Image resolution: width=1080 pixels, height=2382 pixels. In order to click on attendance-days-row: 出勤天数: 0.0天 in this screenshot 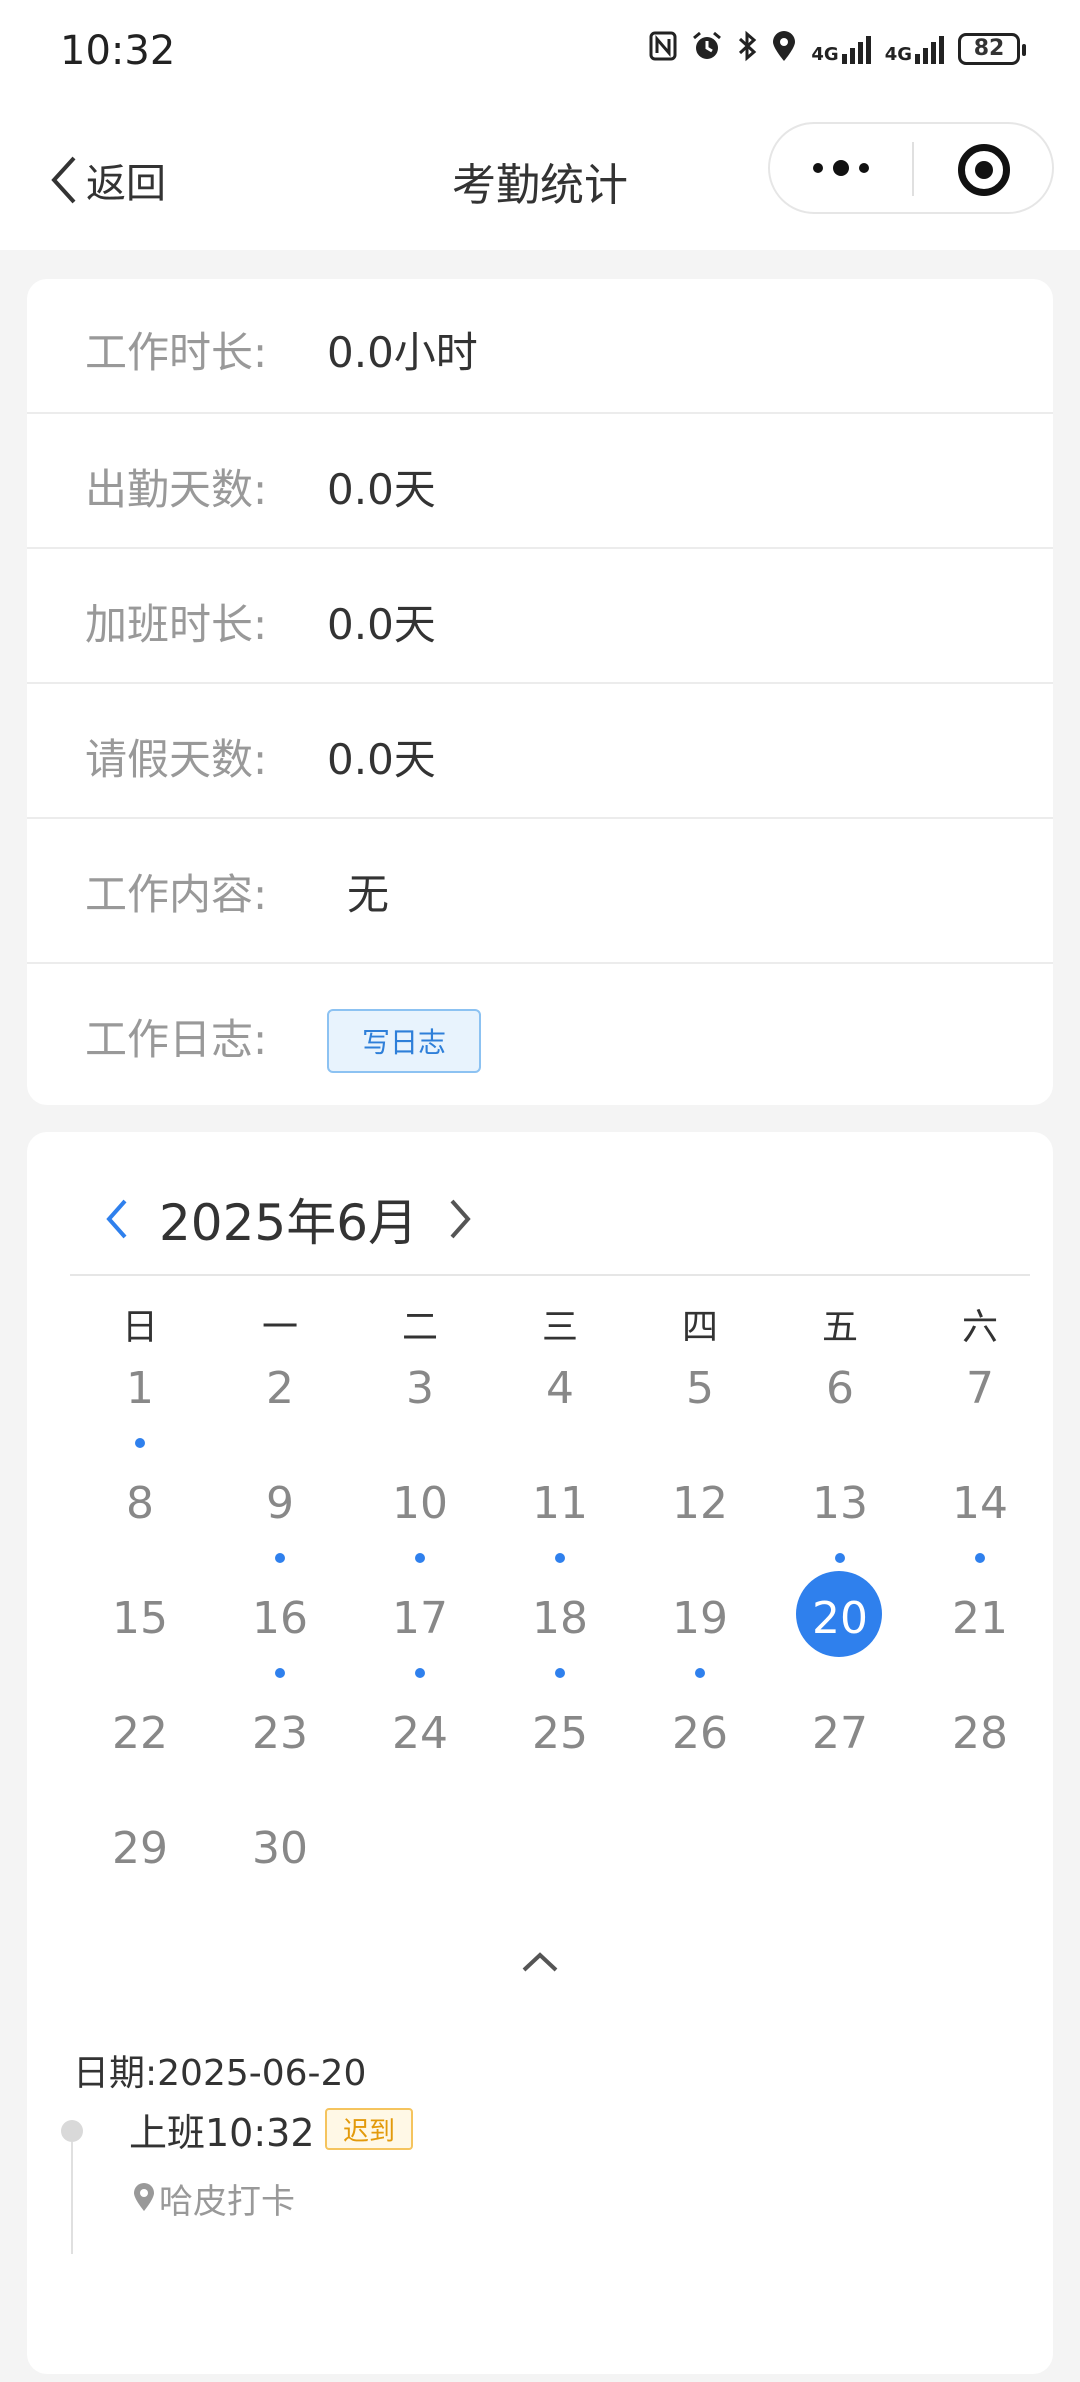, I will do `click(540, 481)`.